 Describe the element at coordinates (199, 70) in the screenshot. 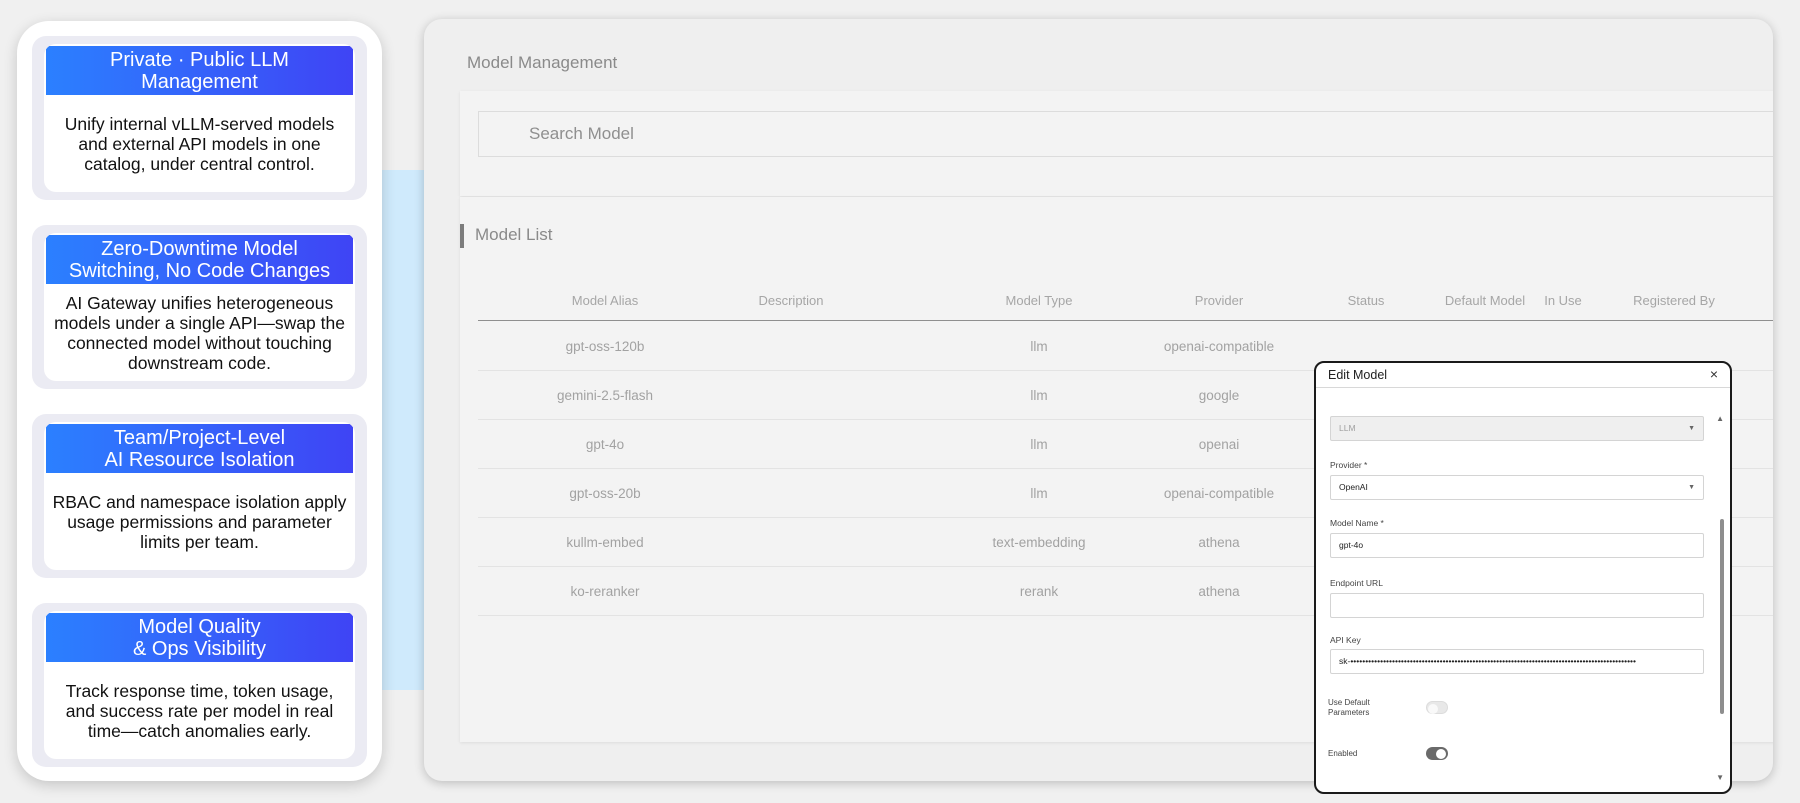

I see `feature-card-title: Private · Public LLM Management` at that location.